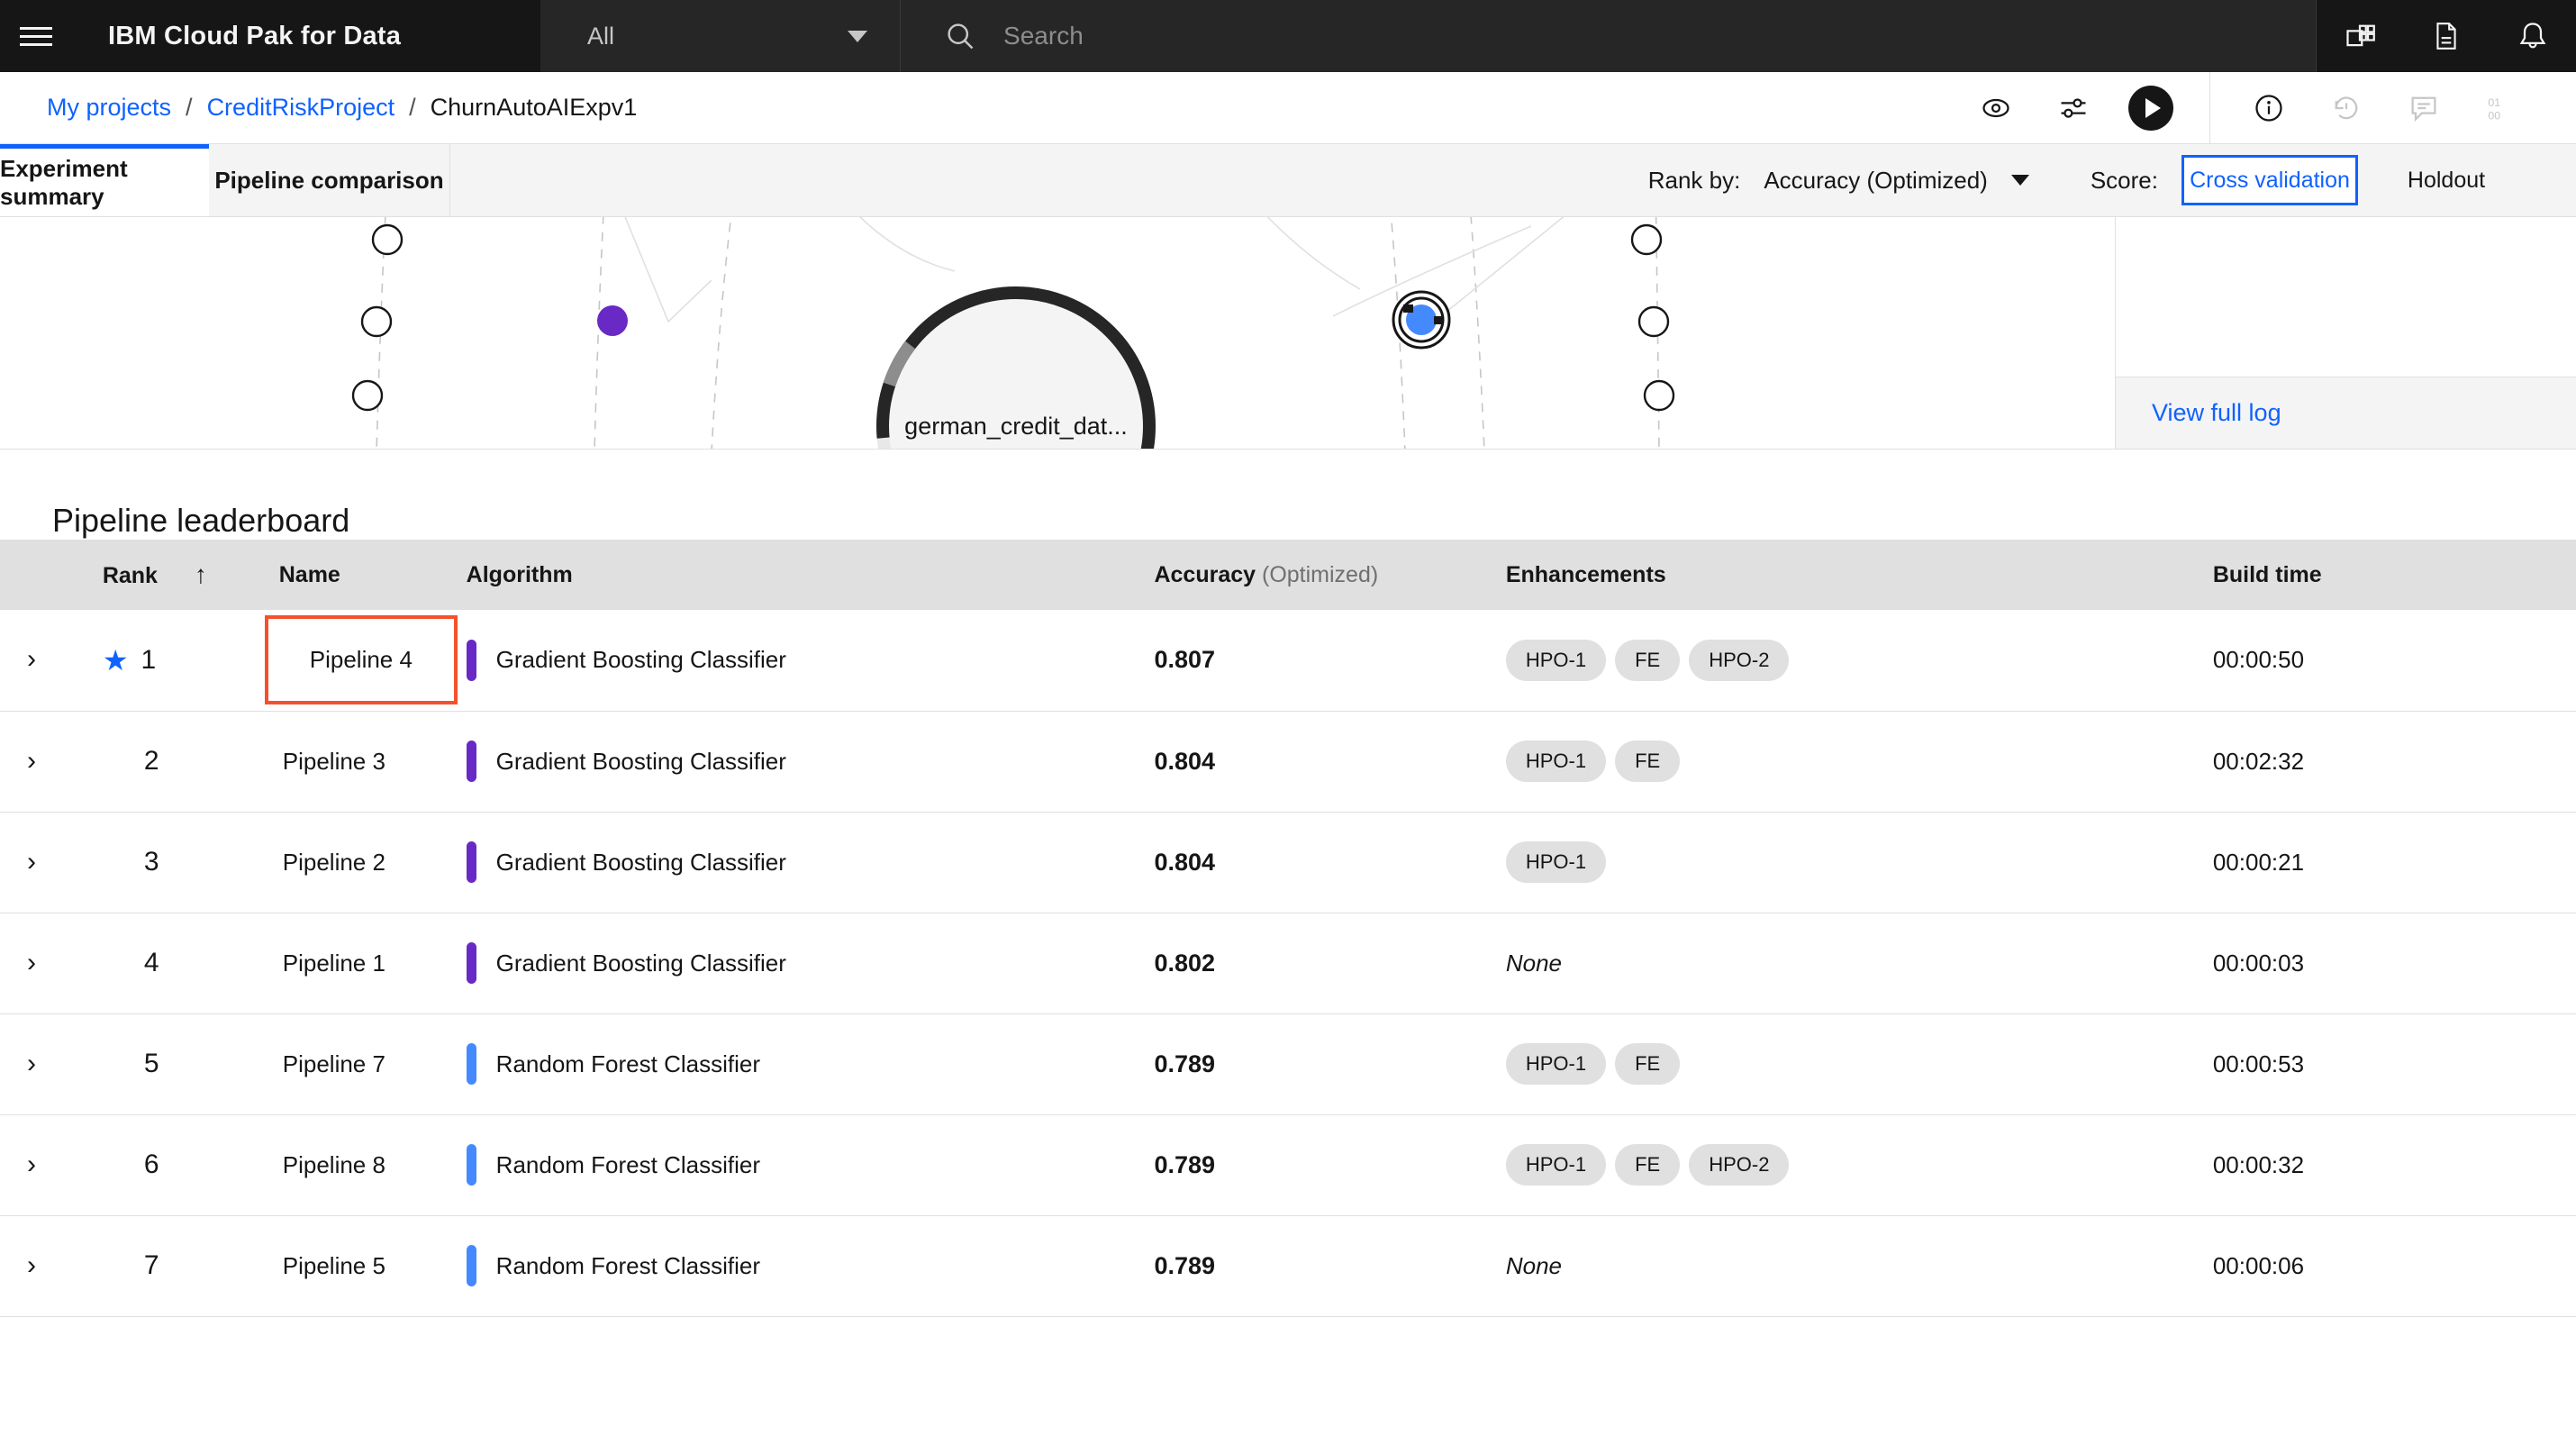 Image resolution: width=2576 pixels, height=1454 pixels. What do you see at coordinates (36, 36) in the screenshot?
I see `hamburger-menu-icon` at bounding box center [36, 36].